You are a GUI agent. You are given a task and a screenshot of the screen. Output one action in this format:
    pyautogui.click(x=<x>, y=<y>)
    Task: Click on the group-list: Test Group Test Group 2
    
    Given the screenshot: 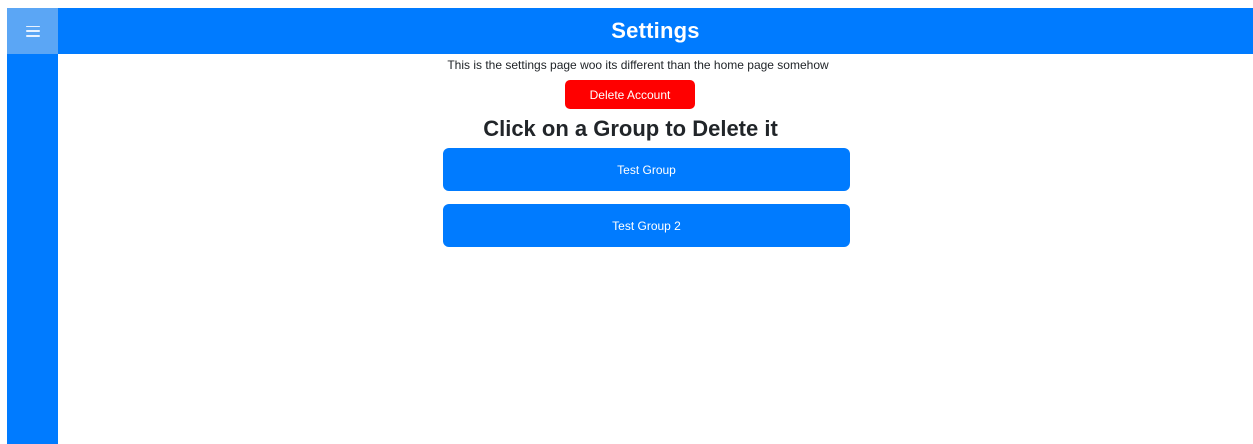 What is the action you would take?
    pyautogui.click(x=646, y=204)
    